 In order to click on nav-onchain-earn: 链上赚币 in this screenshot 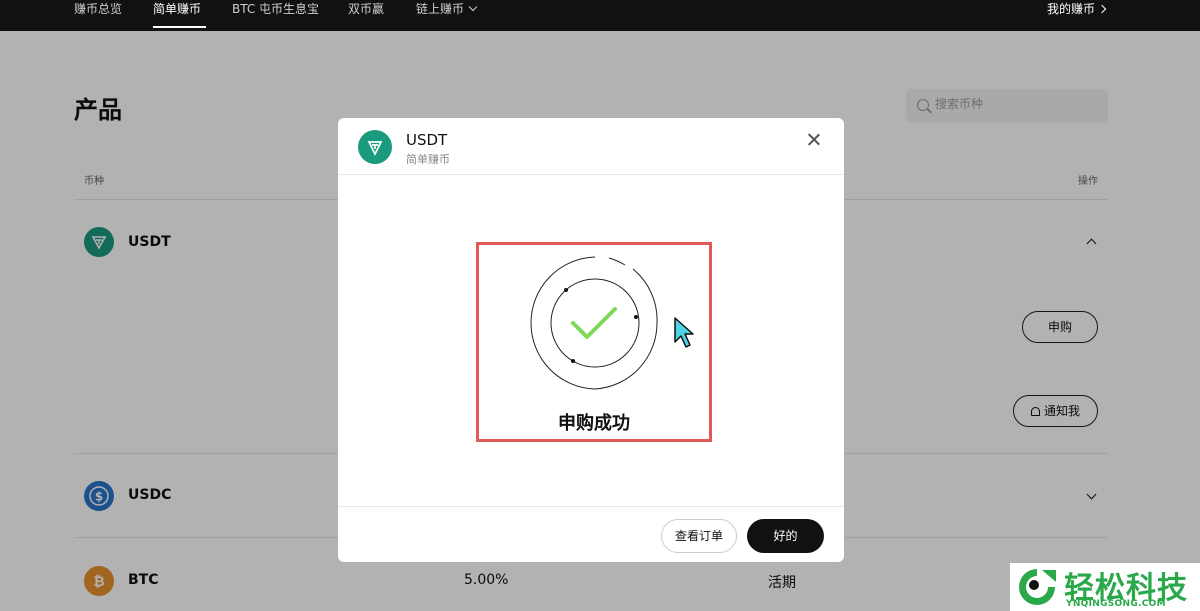, I will do `click(447, 15)`.